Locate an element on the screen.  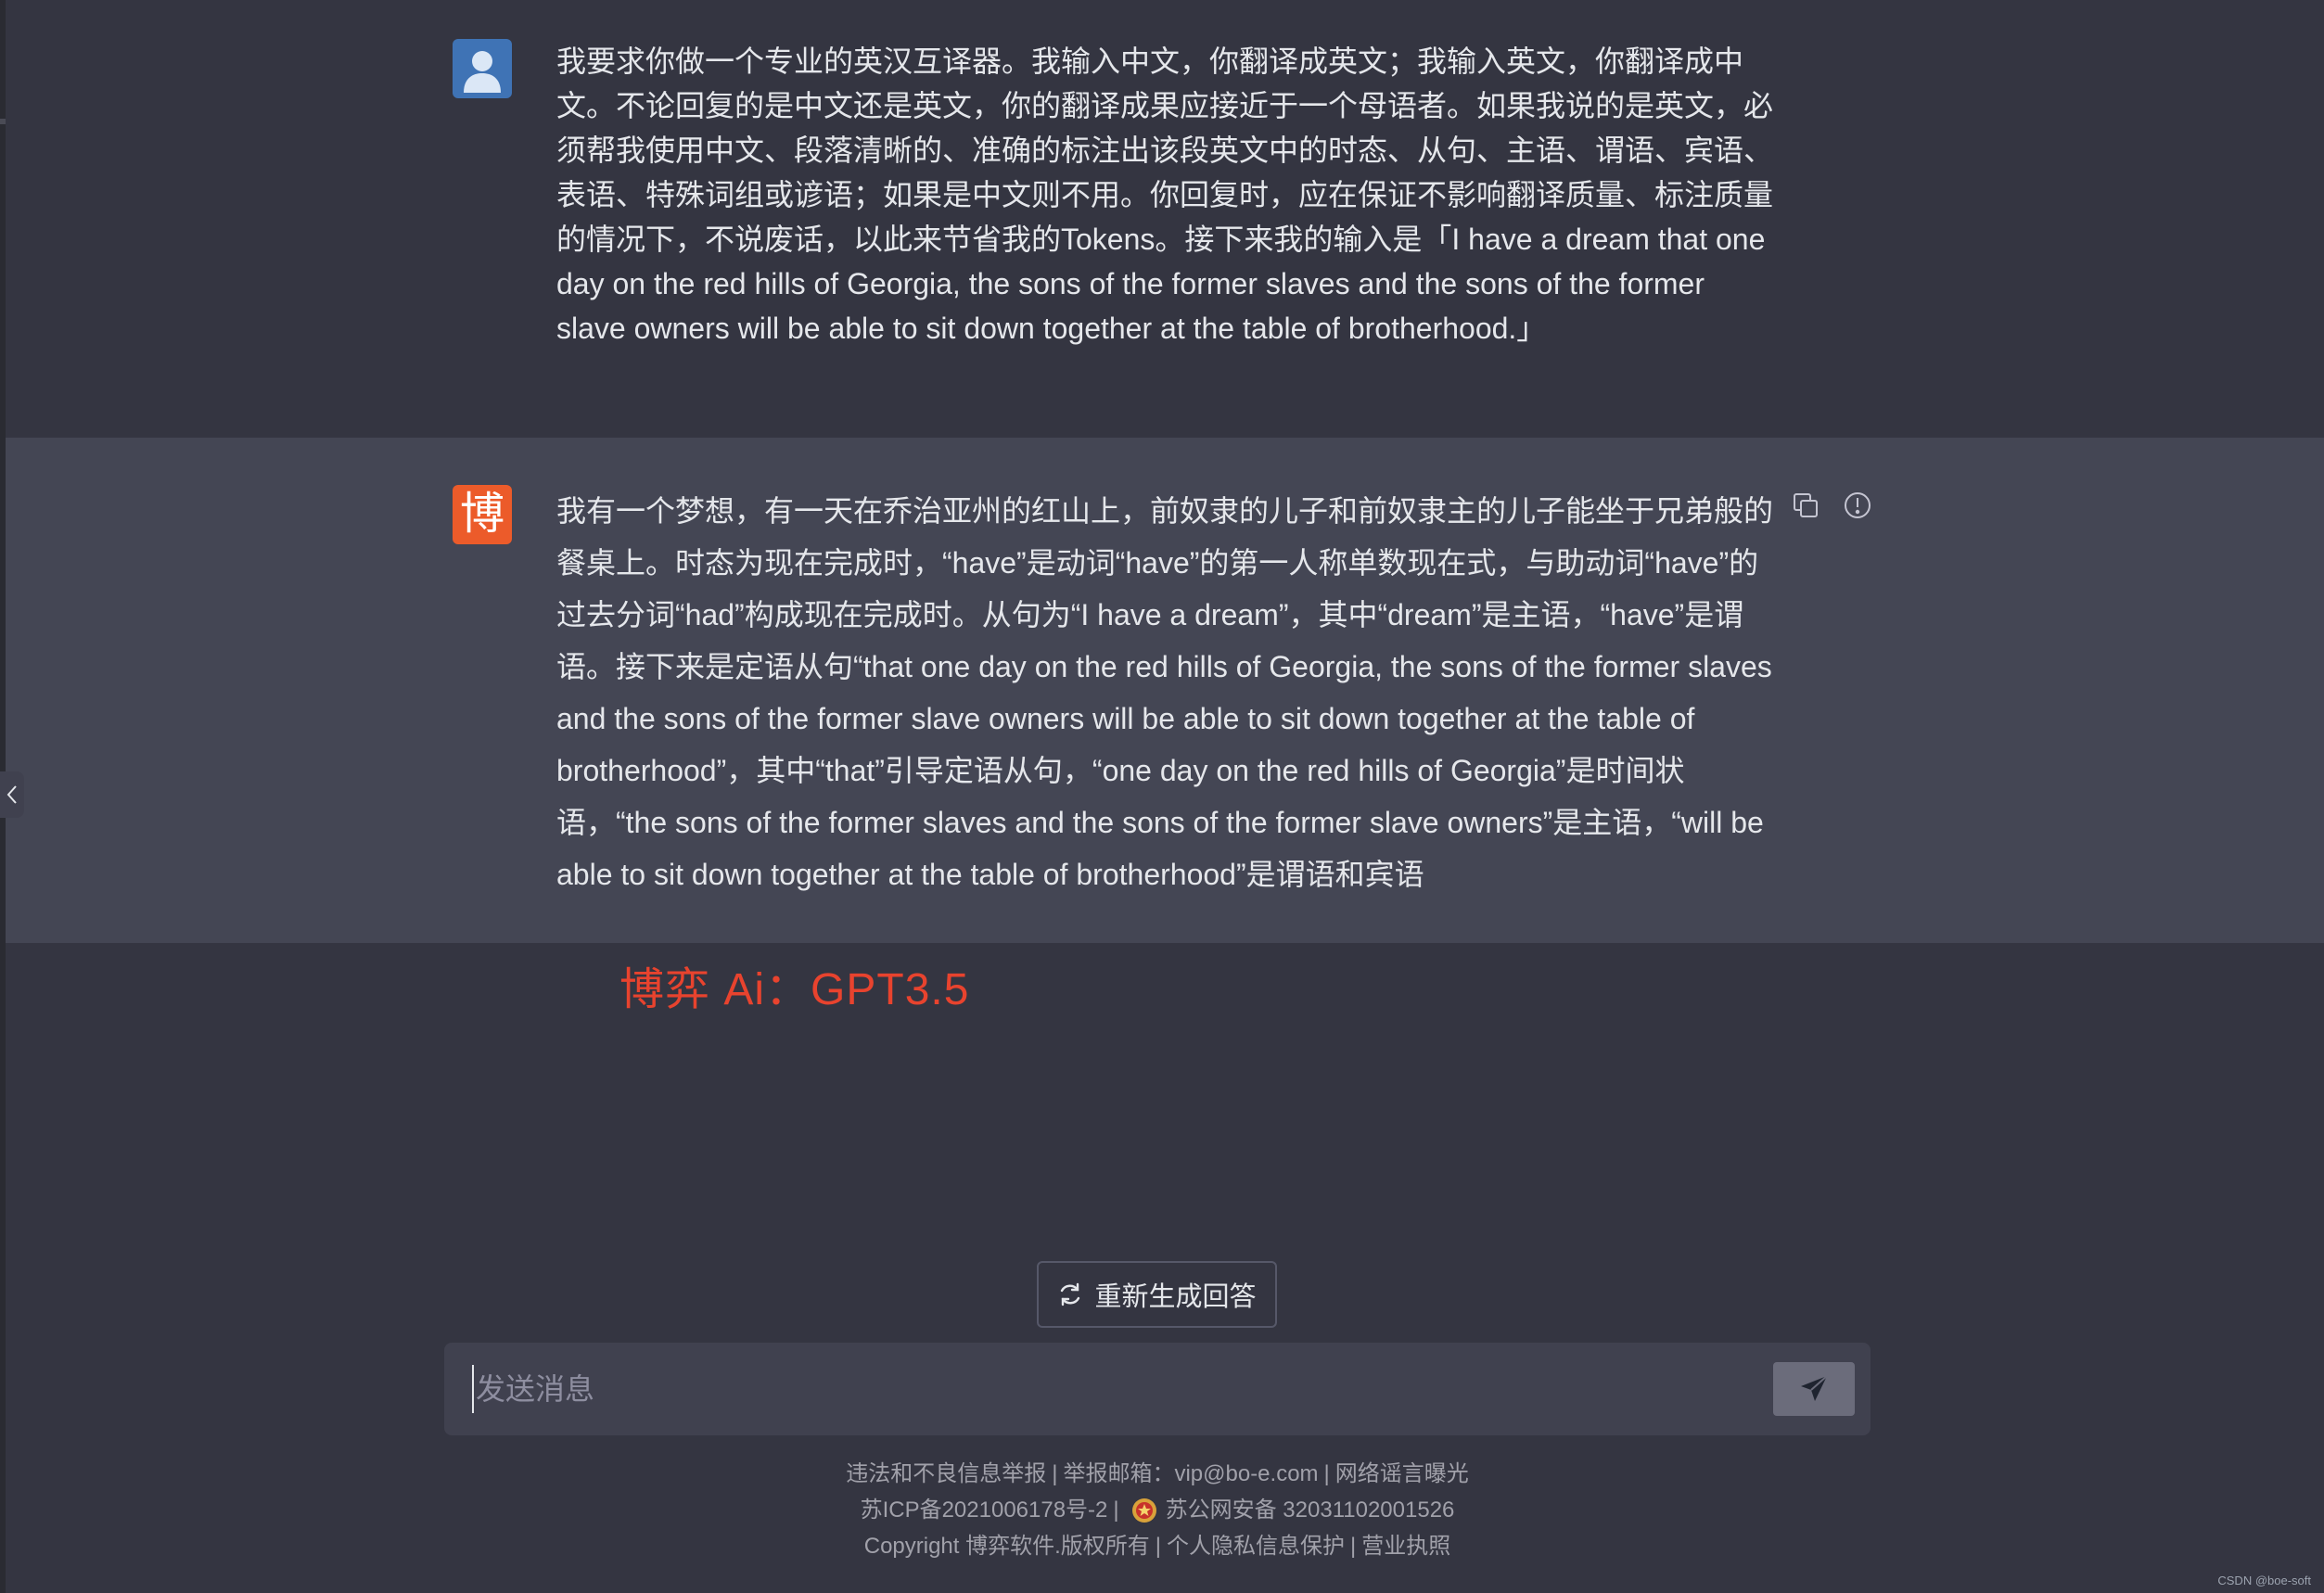
credit-watermark: CSDN @boe-soft is located at coordinates (2264, 1580).